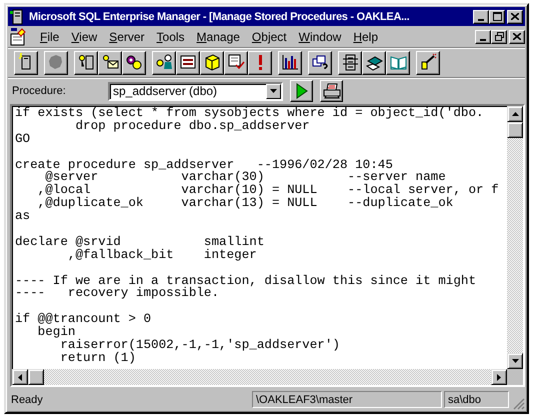 The height and width of the screenshot is (416, 533). What do you see at coordinates (97, 358) in the screenshot?
I see `code-line: return (1)` at bounding box center [97, 358].